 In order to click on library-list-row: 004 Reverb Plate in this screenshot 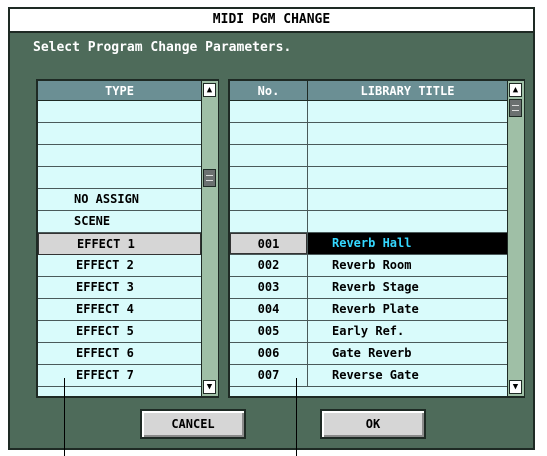, I will do `click(368, 310)`.